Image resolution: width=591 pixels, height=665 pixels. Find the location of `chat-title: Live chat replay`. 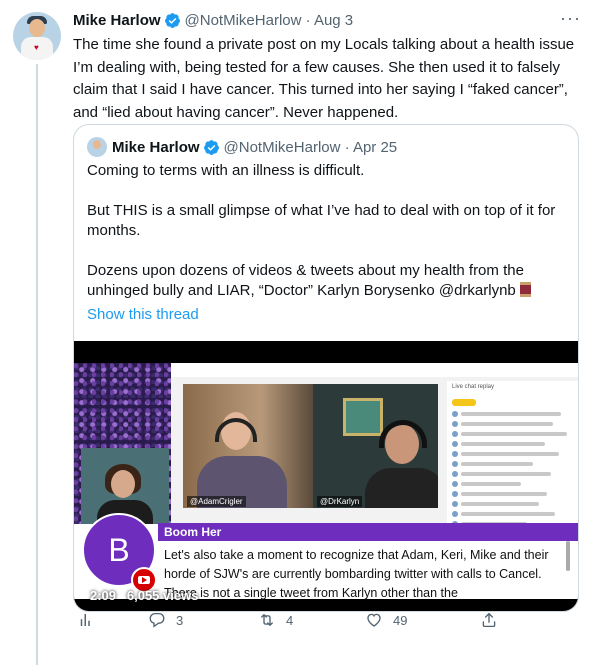

chat-title: Live chat replay is located at coordinates (473, 387).